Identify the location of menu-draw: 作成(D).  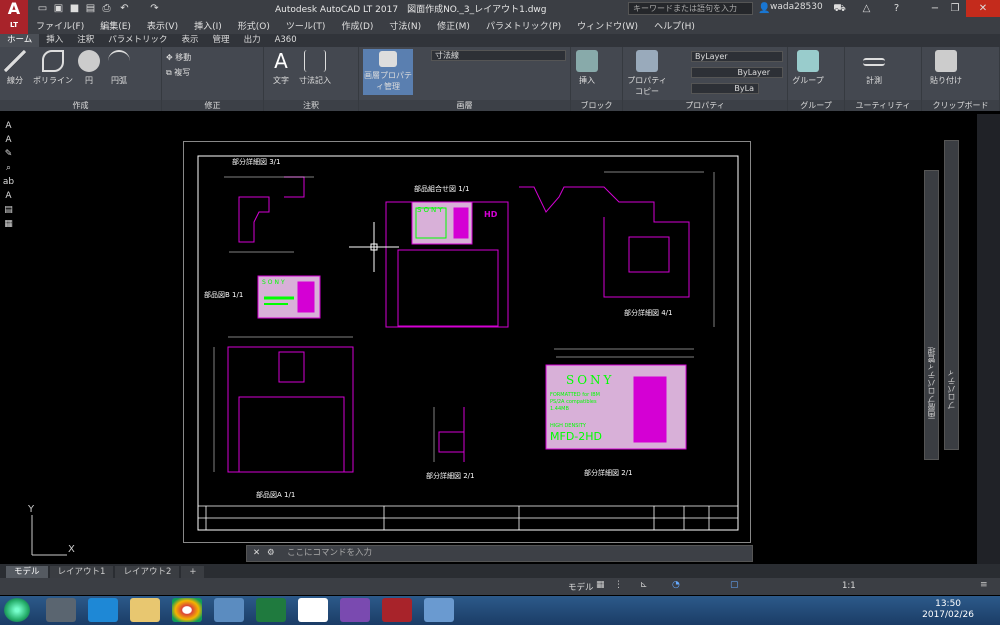
(357, 25).